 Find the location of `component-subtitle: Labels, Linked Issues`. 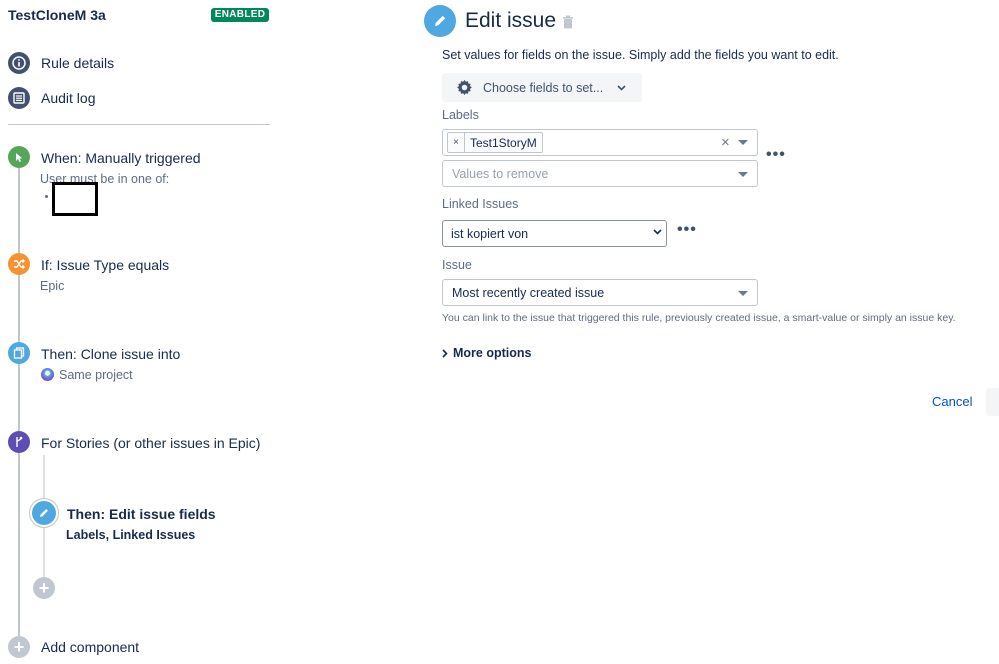

component-subtitle: Labels, Linked Issues is located at coordinates (130, 535).